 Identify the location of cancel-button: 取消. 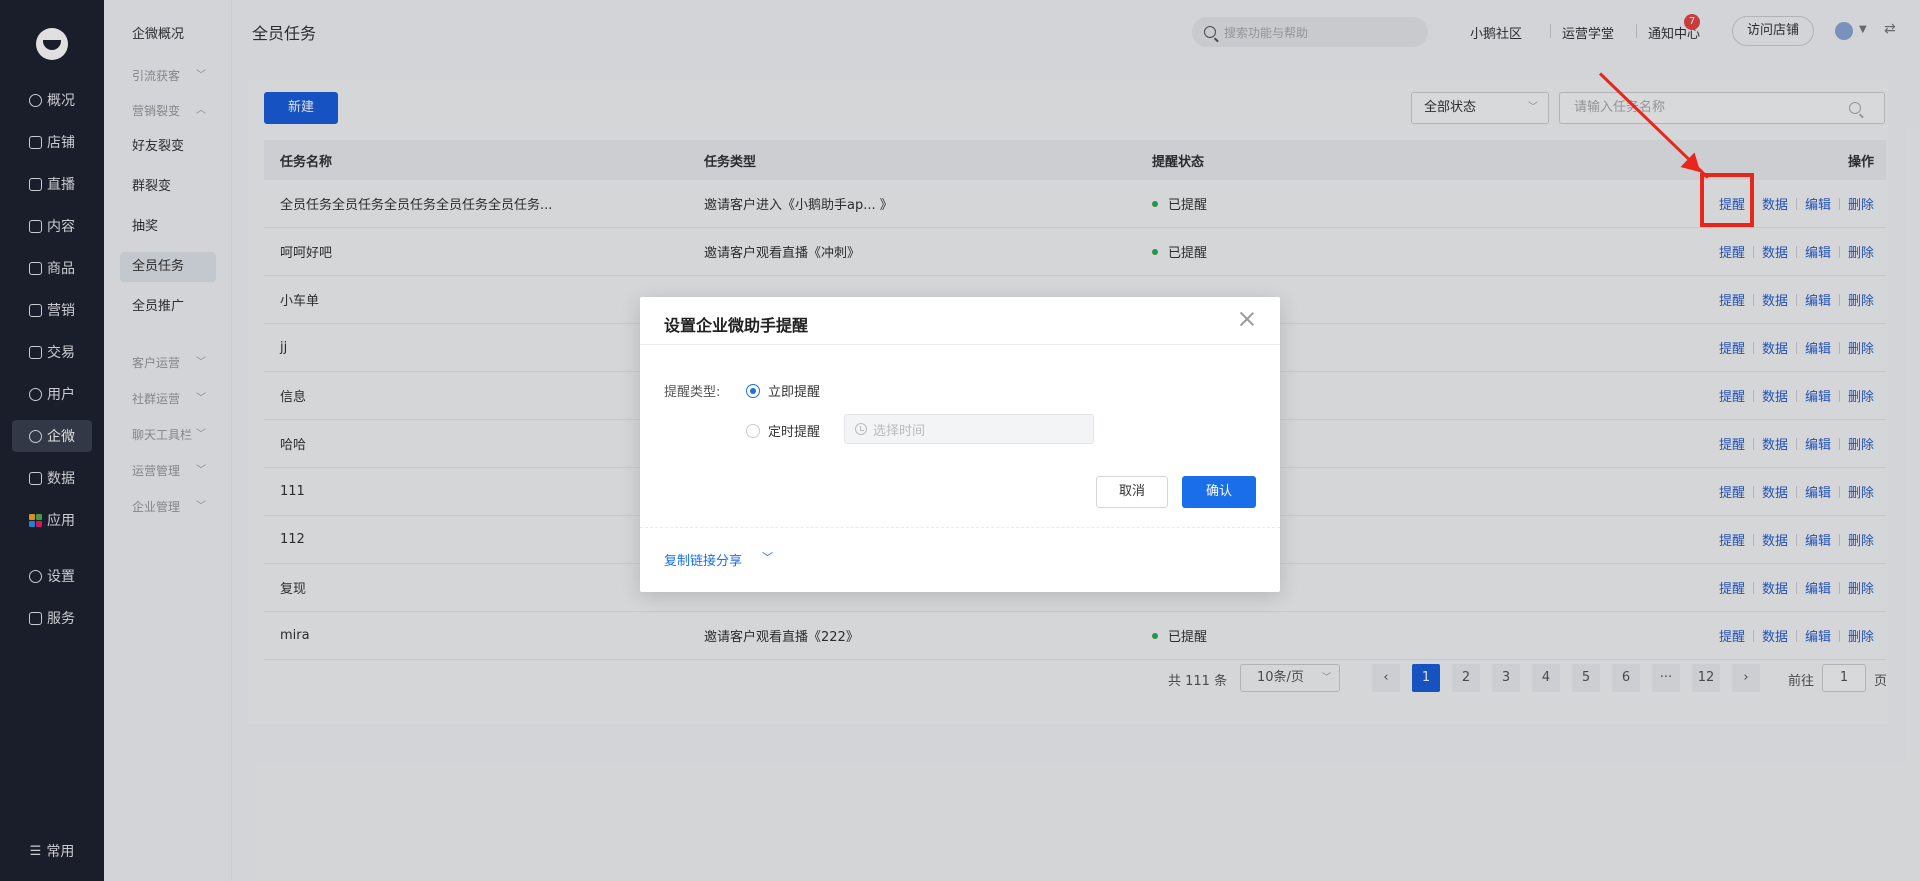
(1132, 492).